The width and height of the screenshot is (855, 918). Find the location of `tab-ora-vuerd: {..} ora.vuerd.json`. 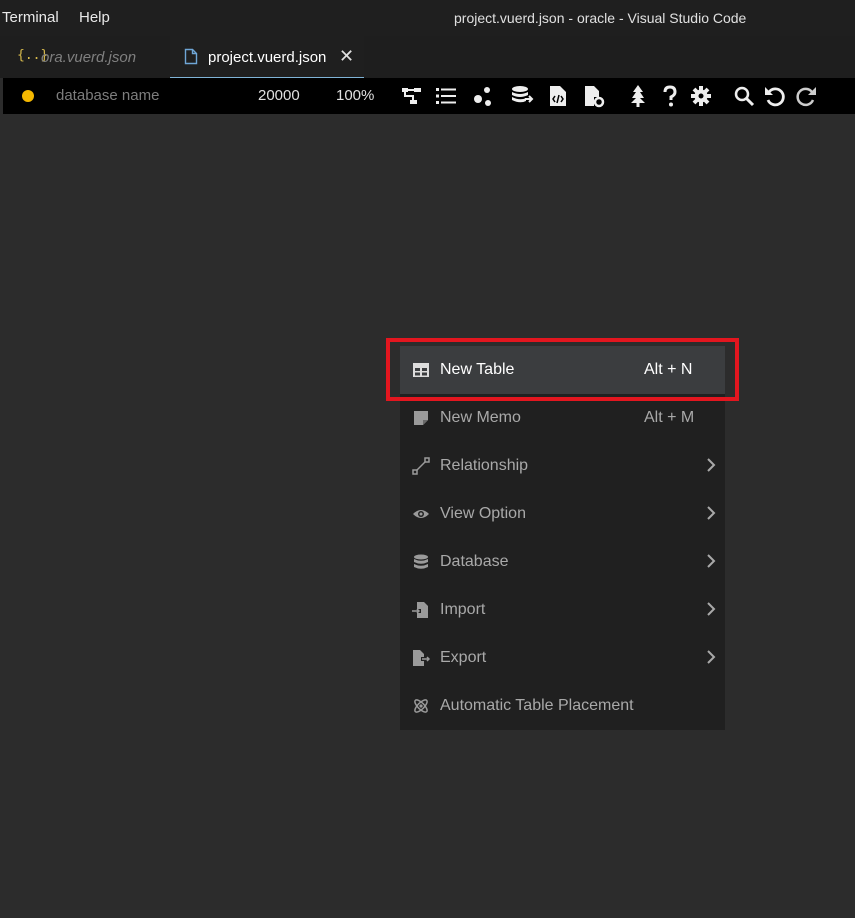

tab-ora-vuerd: {..} ora.vuerd.json is located at coordinates (85, 57).